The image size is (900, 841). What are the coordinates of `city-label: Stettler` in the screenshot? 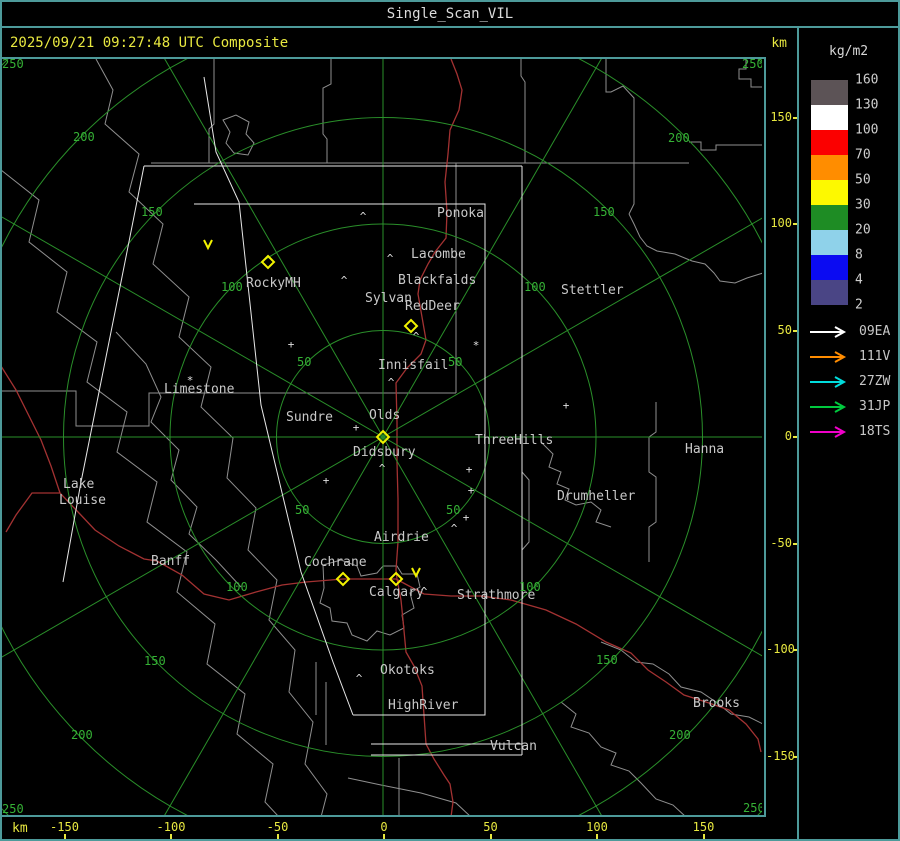 It's located at (592, 290).